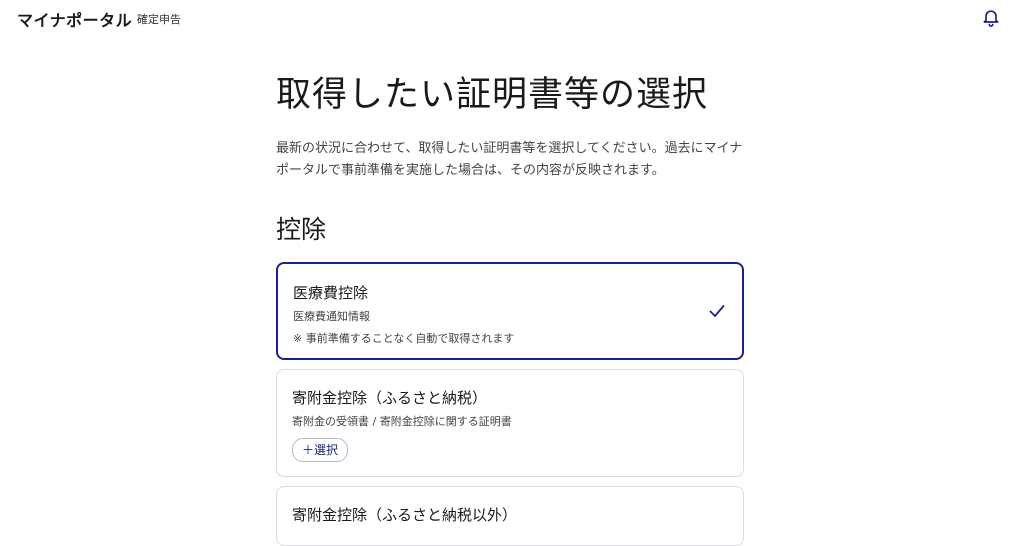 The height and width of the screenshot is (546, 1024). What do you see at coordinates (74, 19) in the screenshot?
I see `brand-logo-text: マイナポータル` at bounding box center [74, 19].